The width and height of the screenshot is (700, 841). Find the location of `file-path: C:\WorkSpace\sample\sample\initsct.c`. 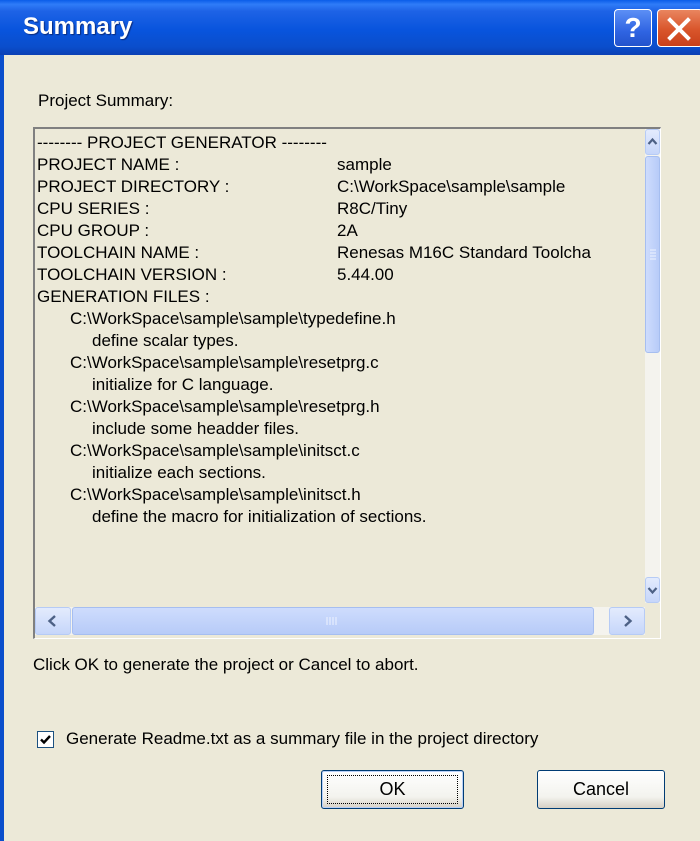

file-path: C:\WorkSpace\sample\sample\initsct.c is located at coordinates (215, 450).